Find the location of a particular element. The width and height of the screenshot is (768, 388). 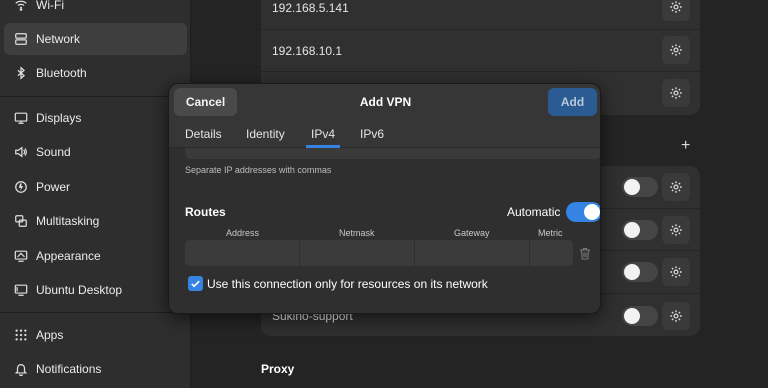

bell-icon is located at coordinates (20, 369).